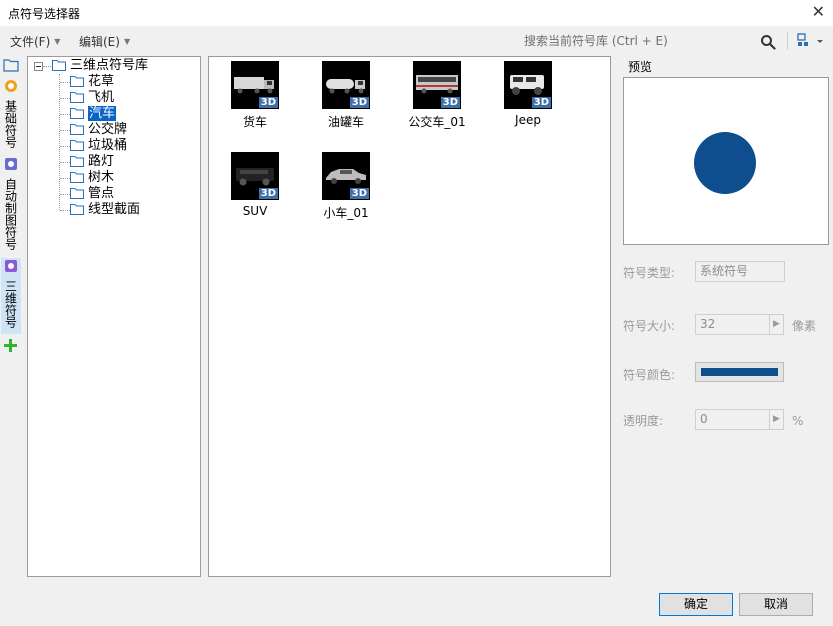 The height and width of the screenshot is (626, 833). Describe the element at coordinates (804, 326) in the screenshot. I see `symbol-size-unit: 像素` at that location.